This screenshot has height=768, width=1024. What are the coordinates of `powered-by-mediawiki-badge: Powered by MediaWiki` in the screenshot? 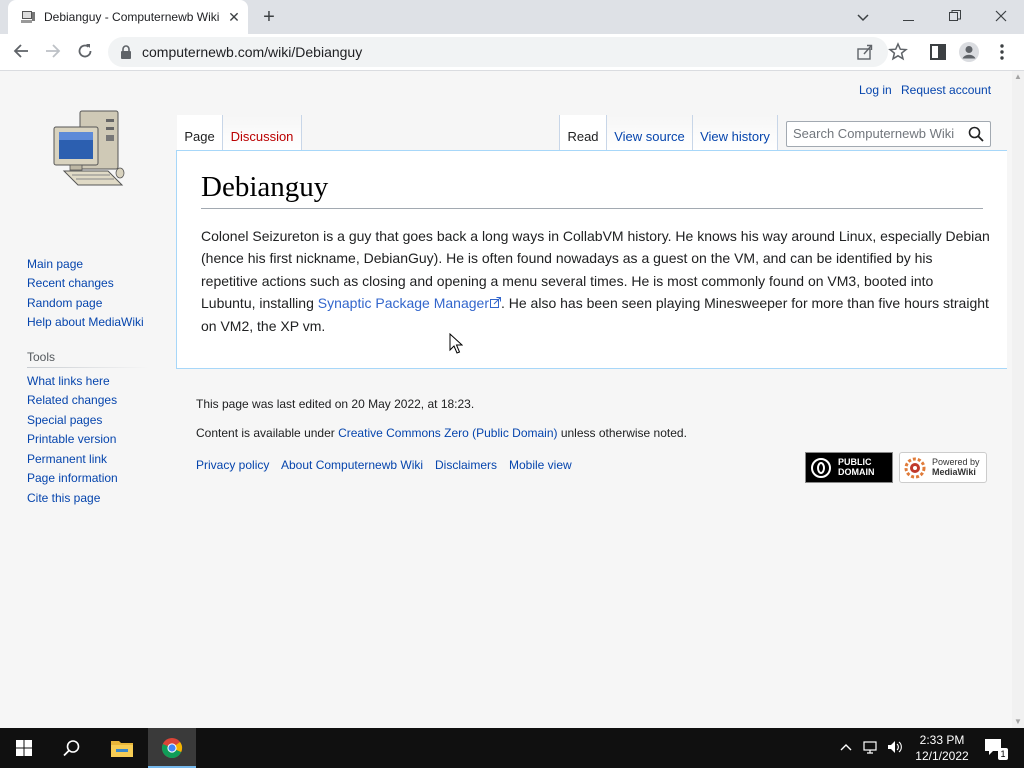 It's located at (943, 467).